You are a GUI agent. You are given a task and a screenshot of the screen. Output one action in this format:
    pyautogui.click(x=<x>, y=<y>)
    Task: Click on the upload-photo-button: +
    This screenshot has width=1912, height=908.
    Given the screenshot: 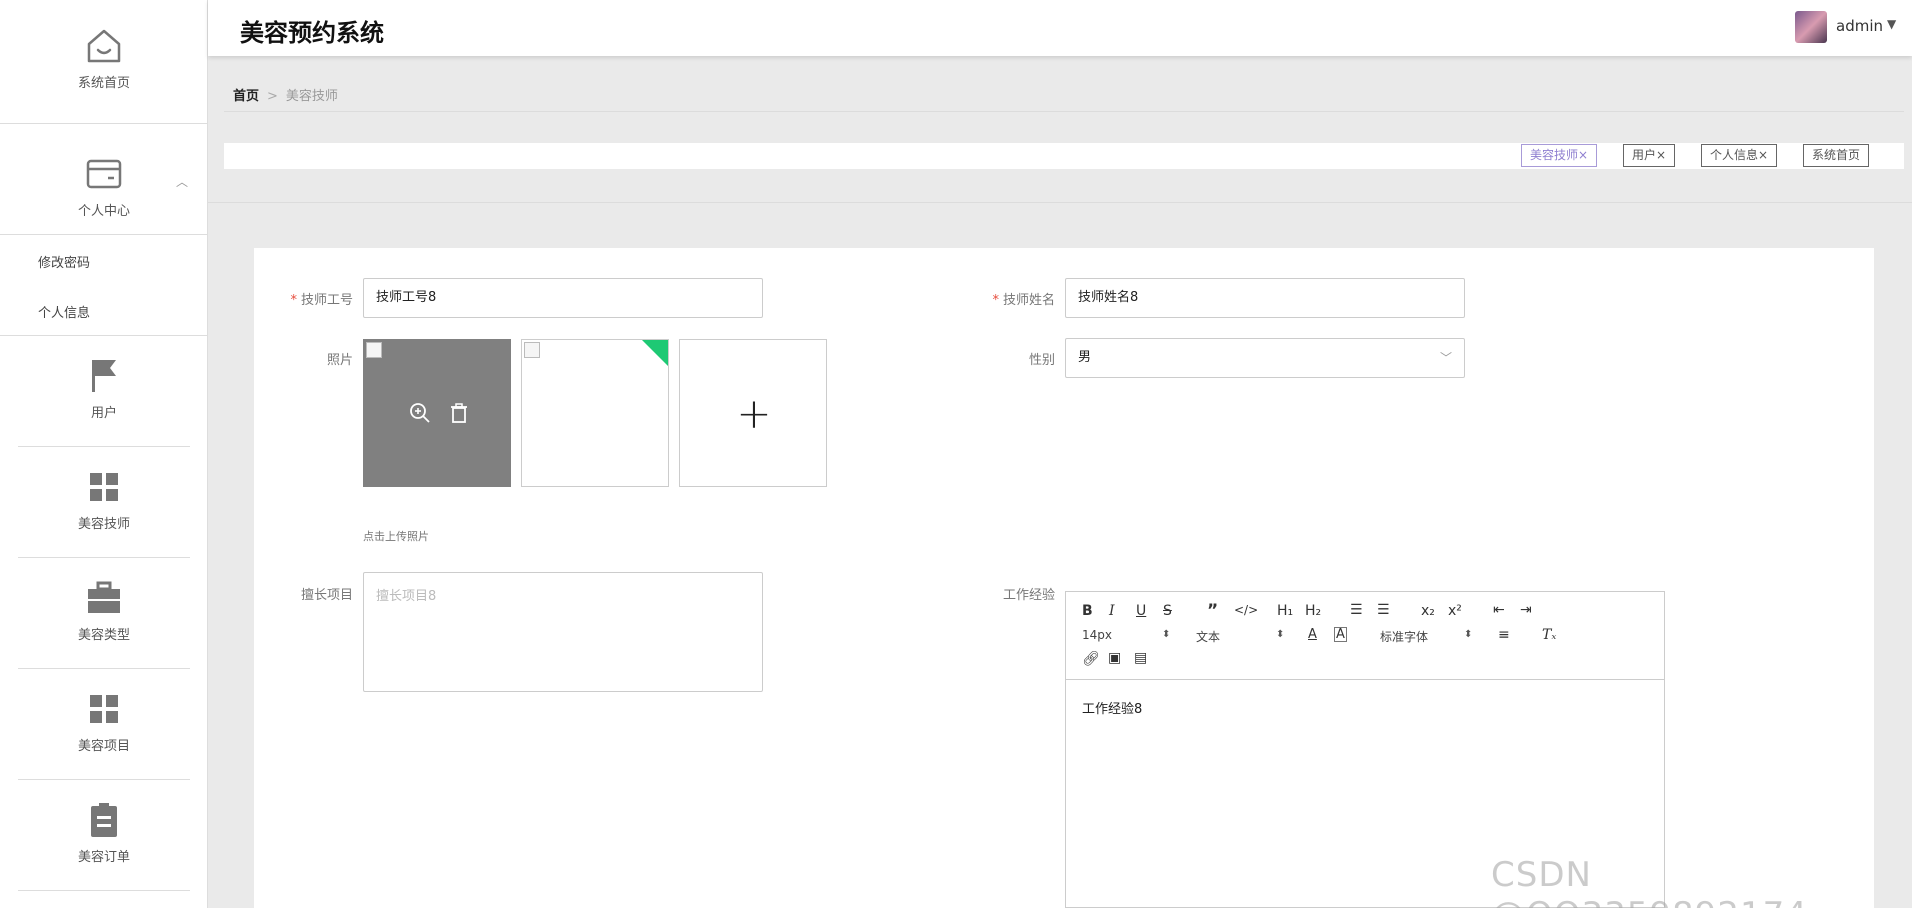 What is the action you would take?
    pyautogui.click(x=753, y=413)
    